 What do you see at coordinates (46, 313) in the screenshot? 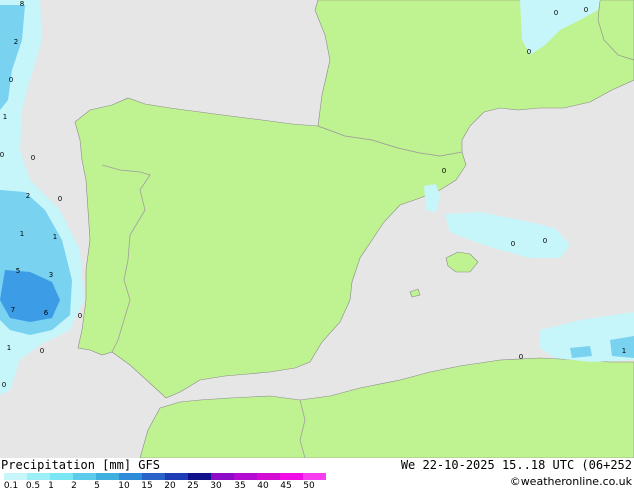
I see `value-label: 6` at bounding box center [46, 313].